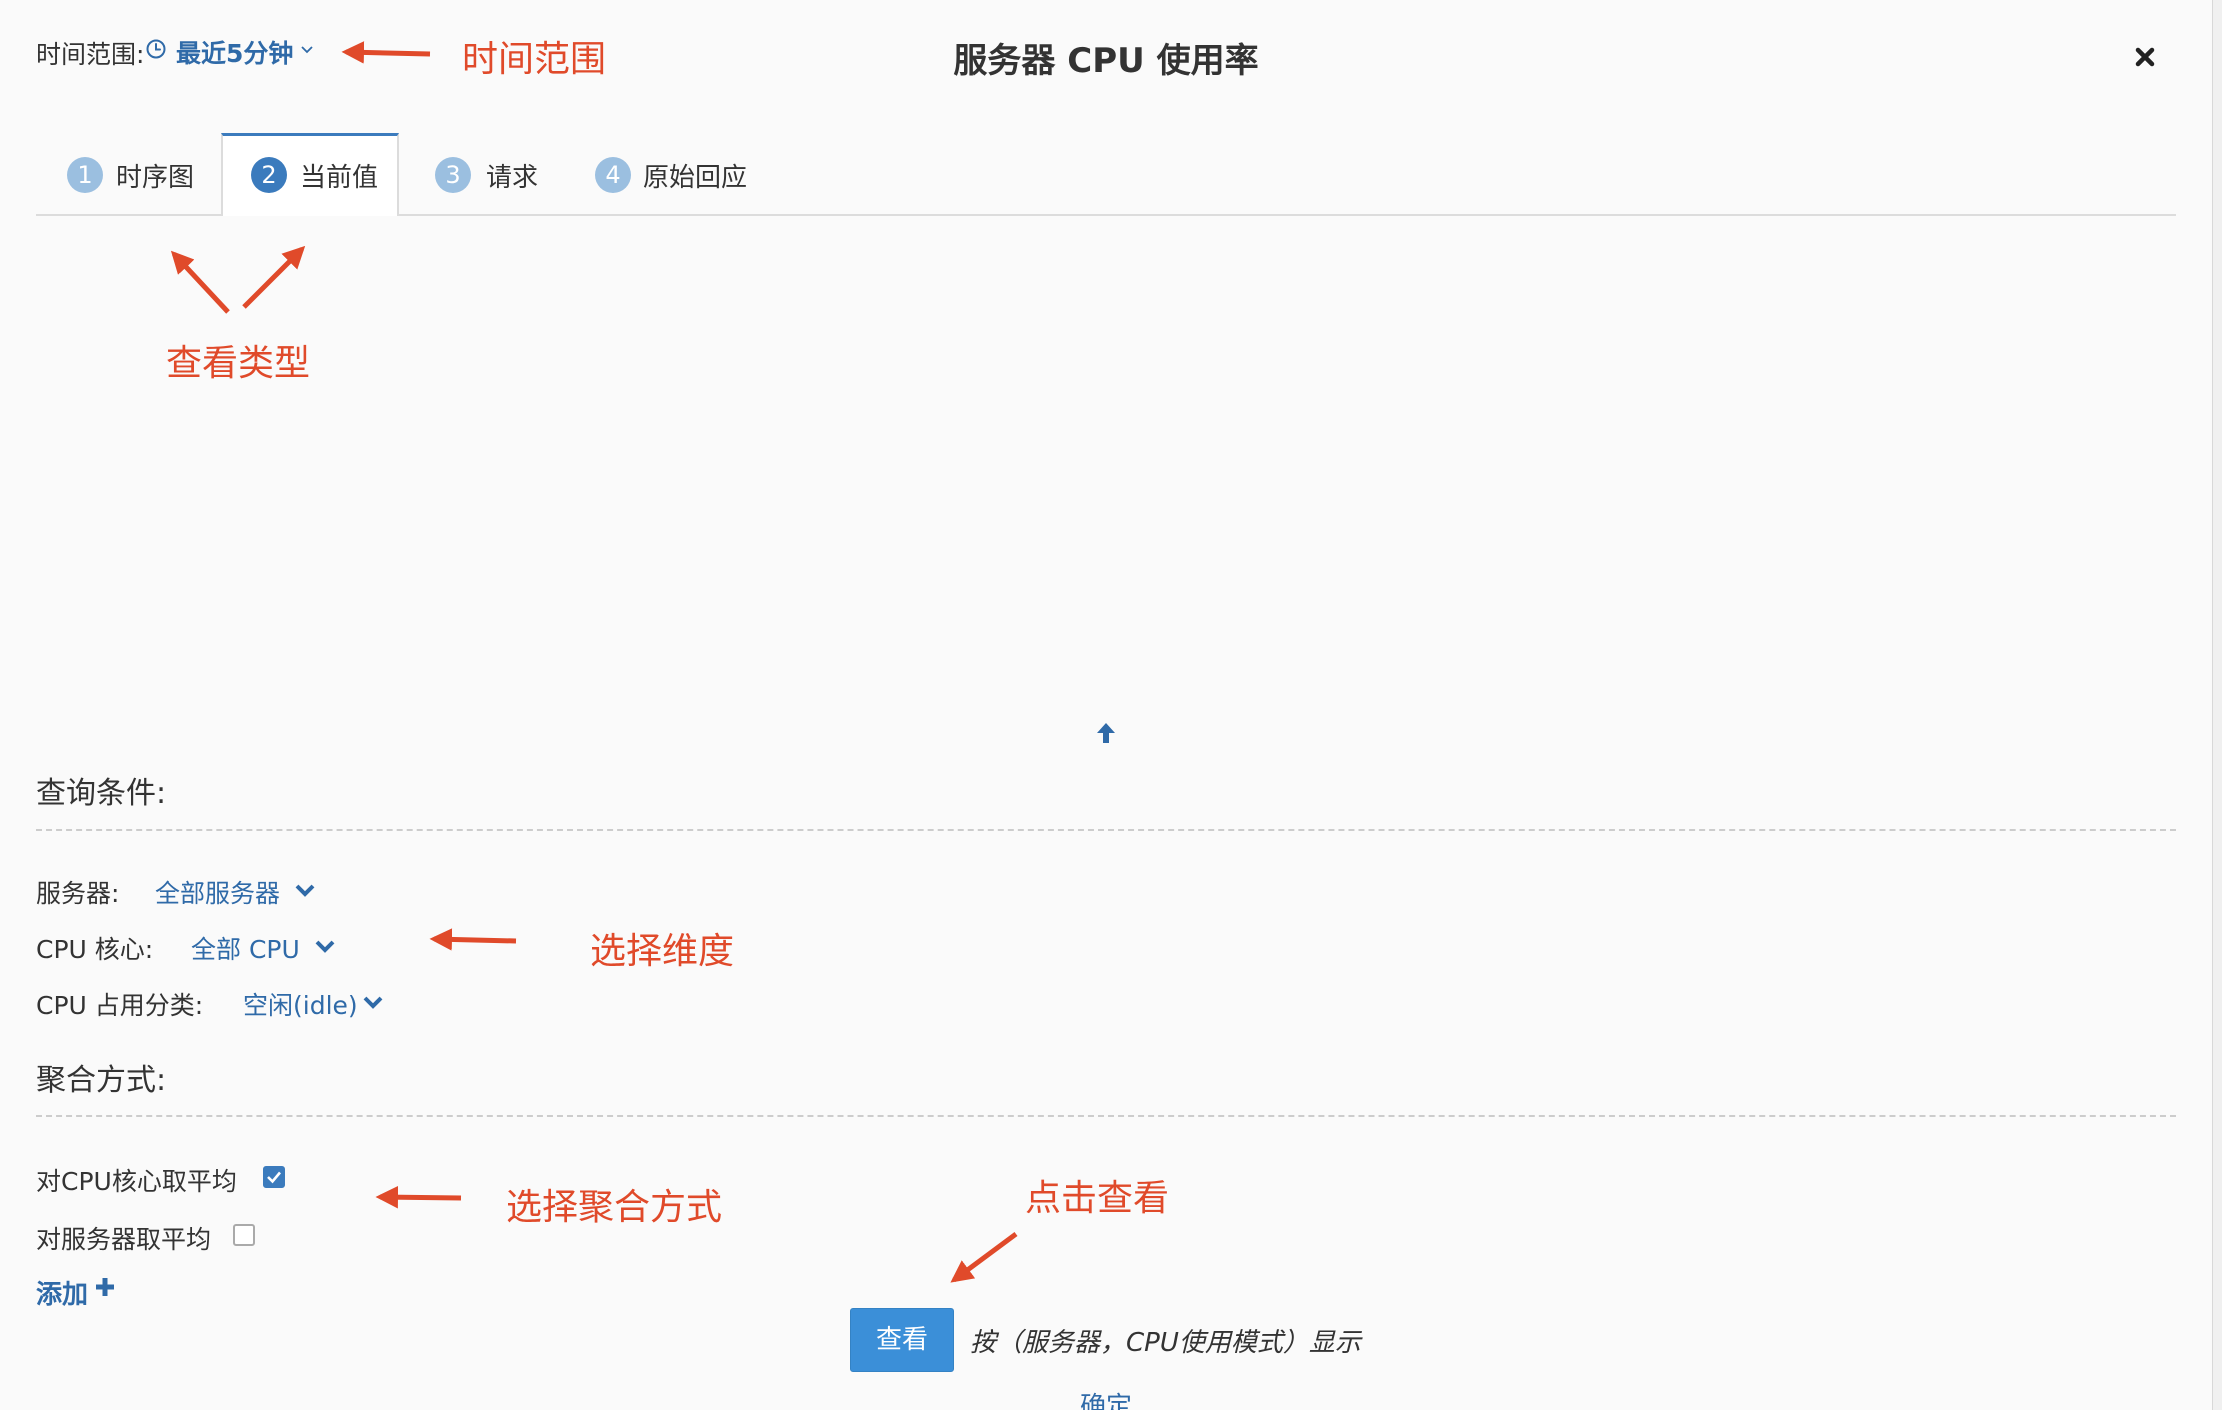 Image resolution: width=2222 pixels, height=1410 pixels. I want to click on arrow-to-tab-current, so click(274, 277).